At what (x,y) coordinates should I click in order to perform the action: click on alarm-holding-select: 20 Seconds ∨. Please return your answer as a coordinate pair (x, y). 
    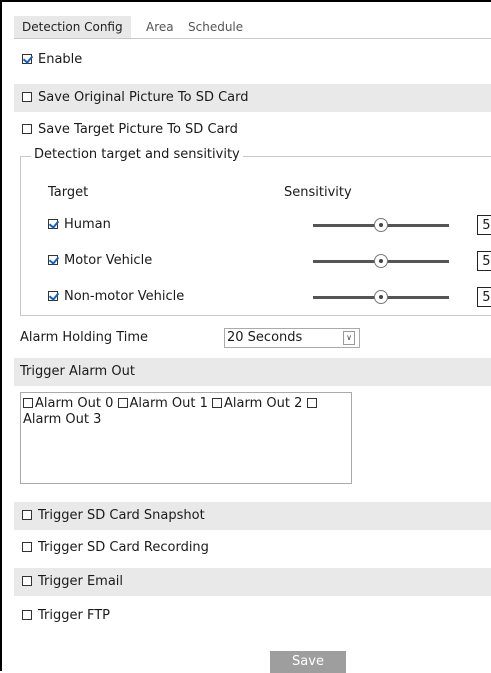
    Looking at the image, I should click on (292, 338).